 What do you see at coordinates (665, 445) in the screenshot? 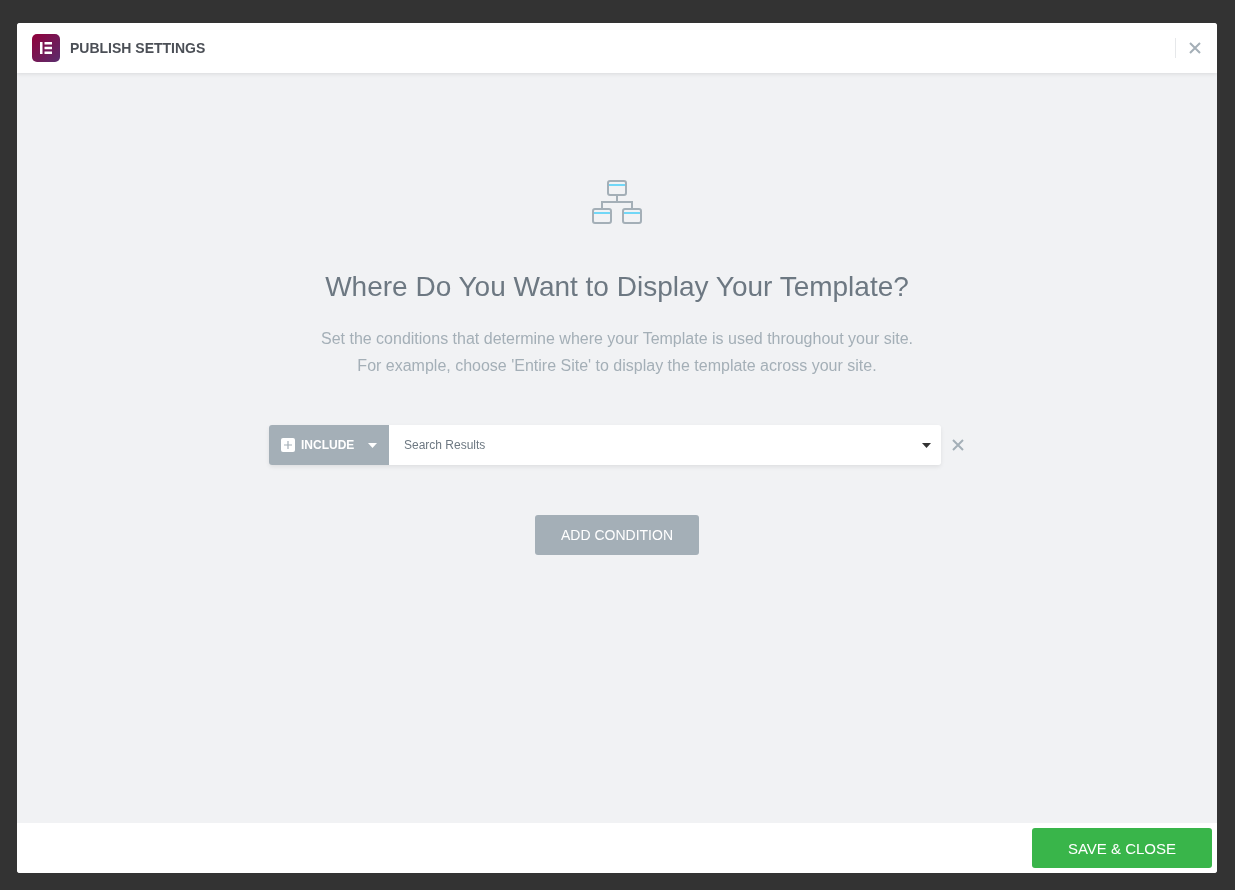
I see `condition-select: Search Results` at bounding box center [665, 445].